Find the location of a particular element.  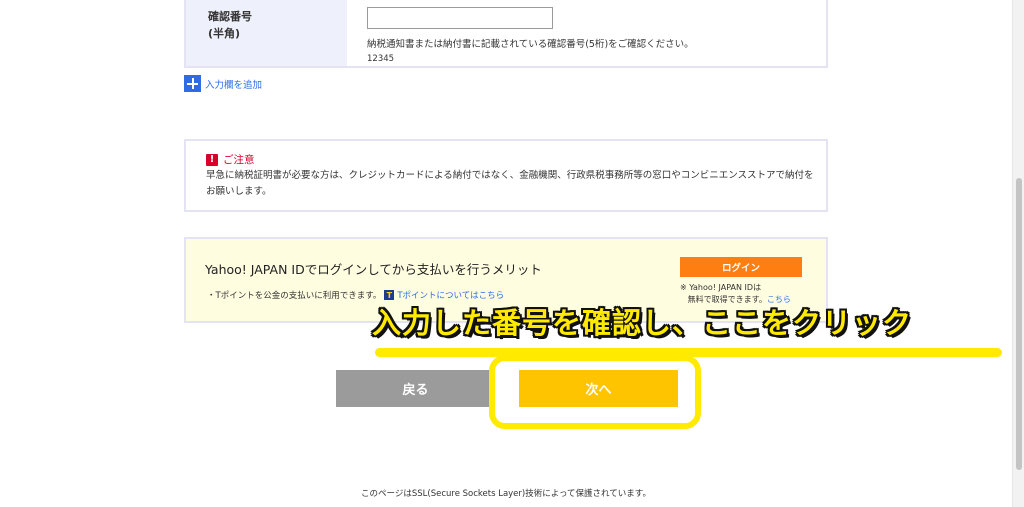

plus-icon is located at coordinates (192, 83).